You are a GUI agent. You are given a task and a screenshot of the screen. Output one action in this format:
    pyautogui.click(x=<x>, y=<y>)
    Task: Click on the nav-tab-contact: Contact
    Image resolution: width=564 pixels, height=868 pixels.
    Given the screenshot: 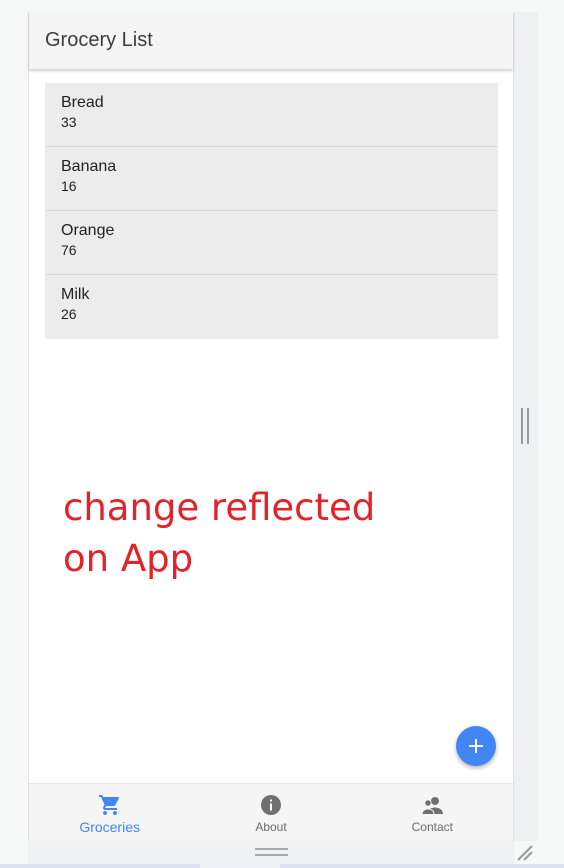 What is the action you would take?
    pyautogui.click(x=432, y=812)
    